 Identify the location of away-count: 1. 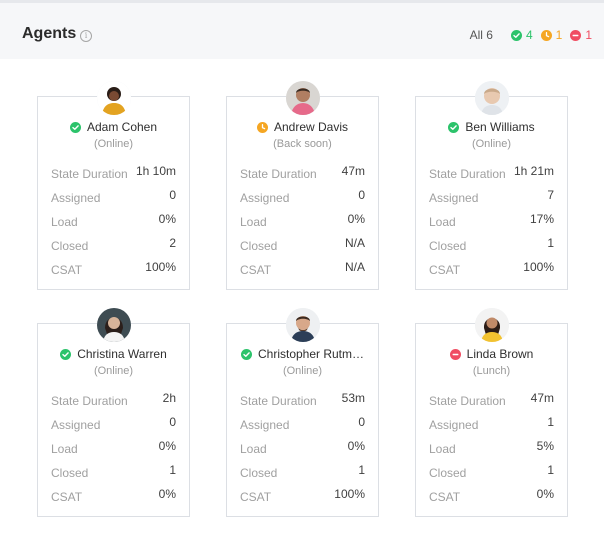
(559, 35).